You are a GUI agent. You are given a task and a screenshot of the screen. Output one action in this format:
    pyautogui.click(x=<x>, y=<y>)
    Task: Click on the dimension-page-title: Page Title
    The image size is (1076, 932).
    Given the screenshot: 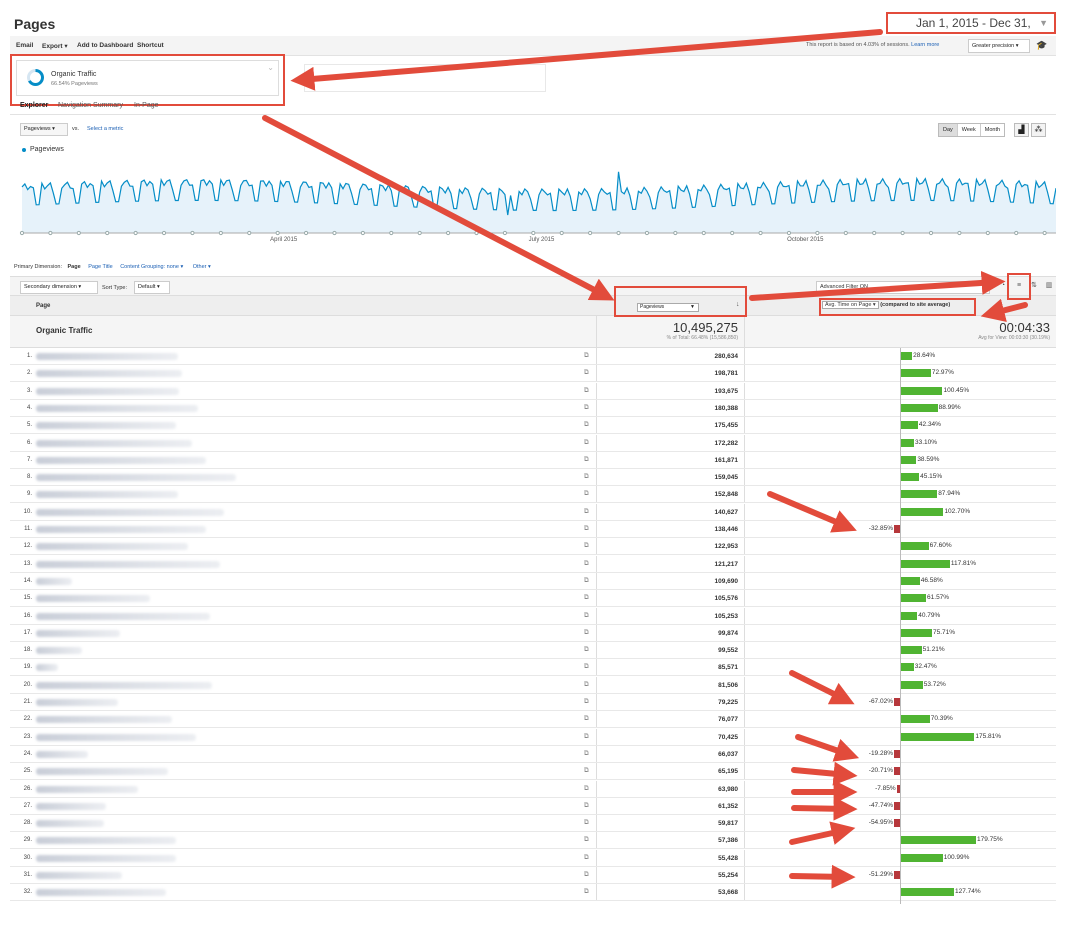 What is the action you would take?
    pyautogui.click(x=100, y=267)
    